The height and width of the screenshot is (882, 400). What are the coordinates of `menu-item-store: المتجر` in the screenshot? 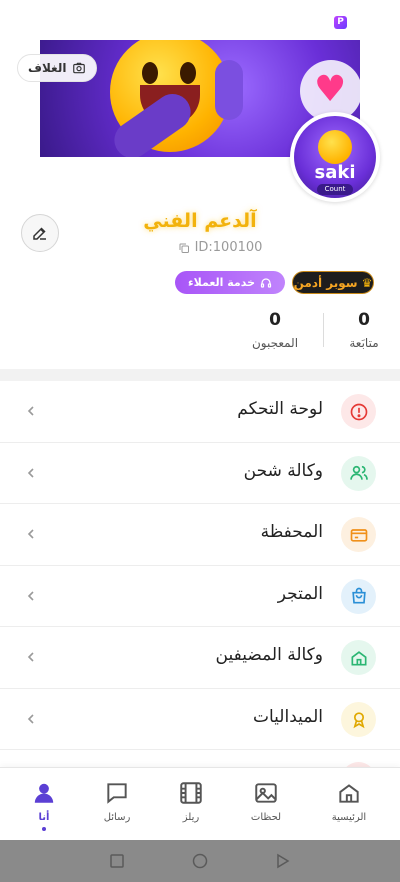 It's located at (200, 596).